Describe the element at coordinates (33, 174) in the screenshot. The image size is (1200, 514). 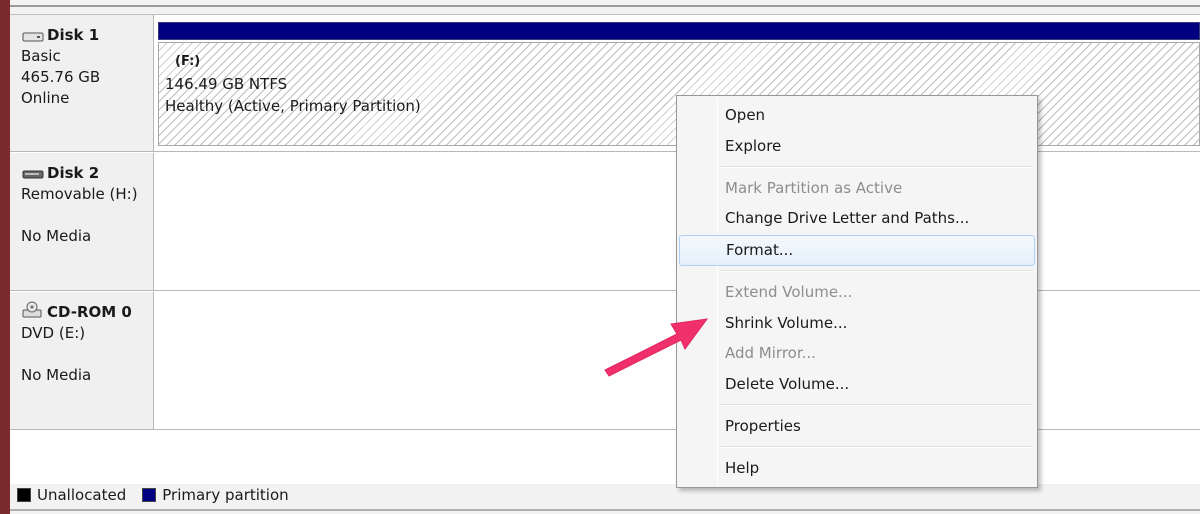
I see `removable-disk-icon` at that location.